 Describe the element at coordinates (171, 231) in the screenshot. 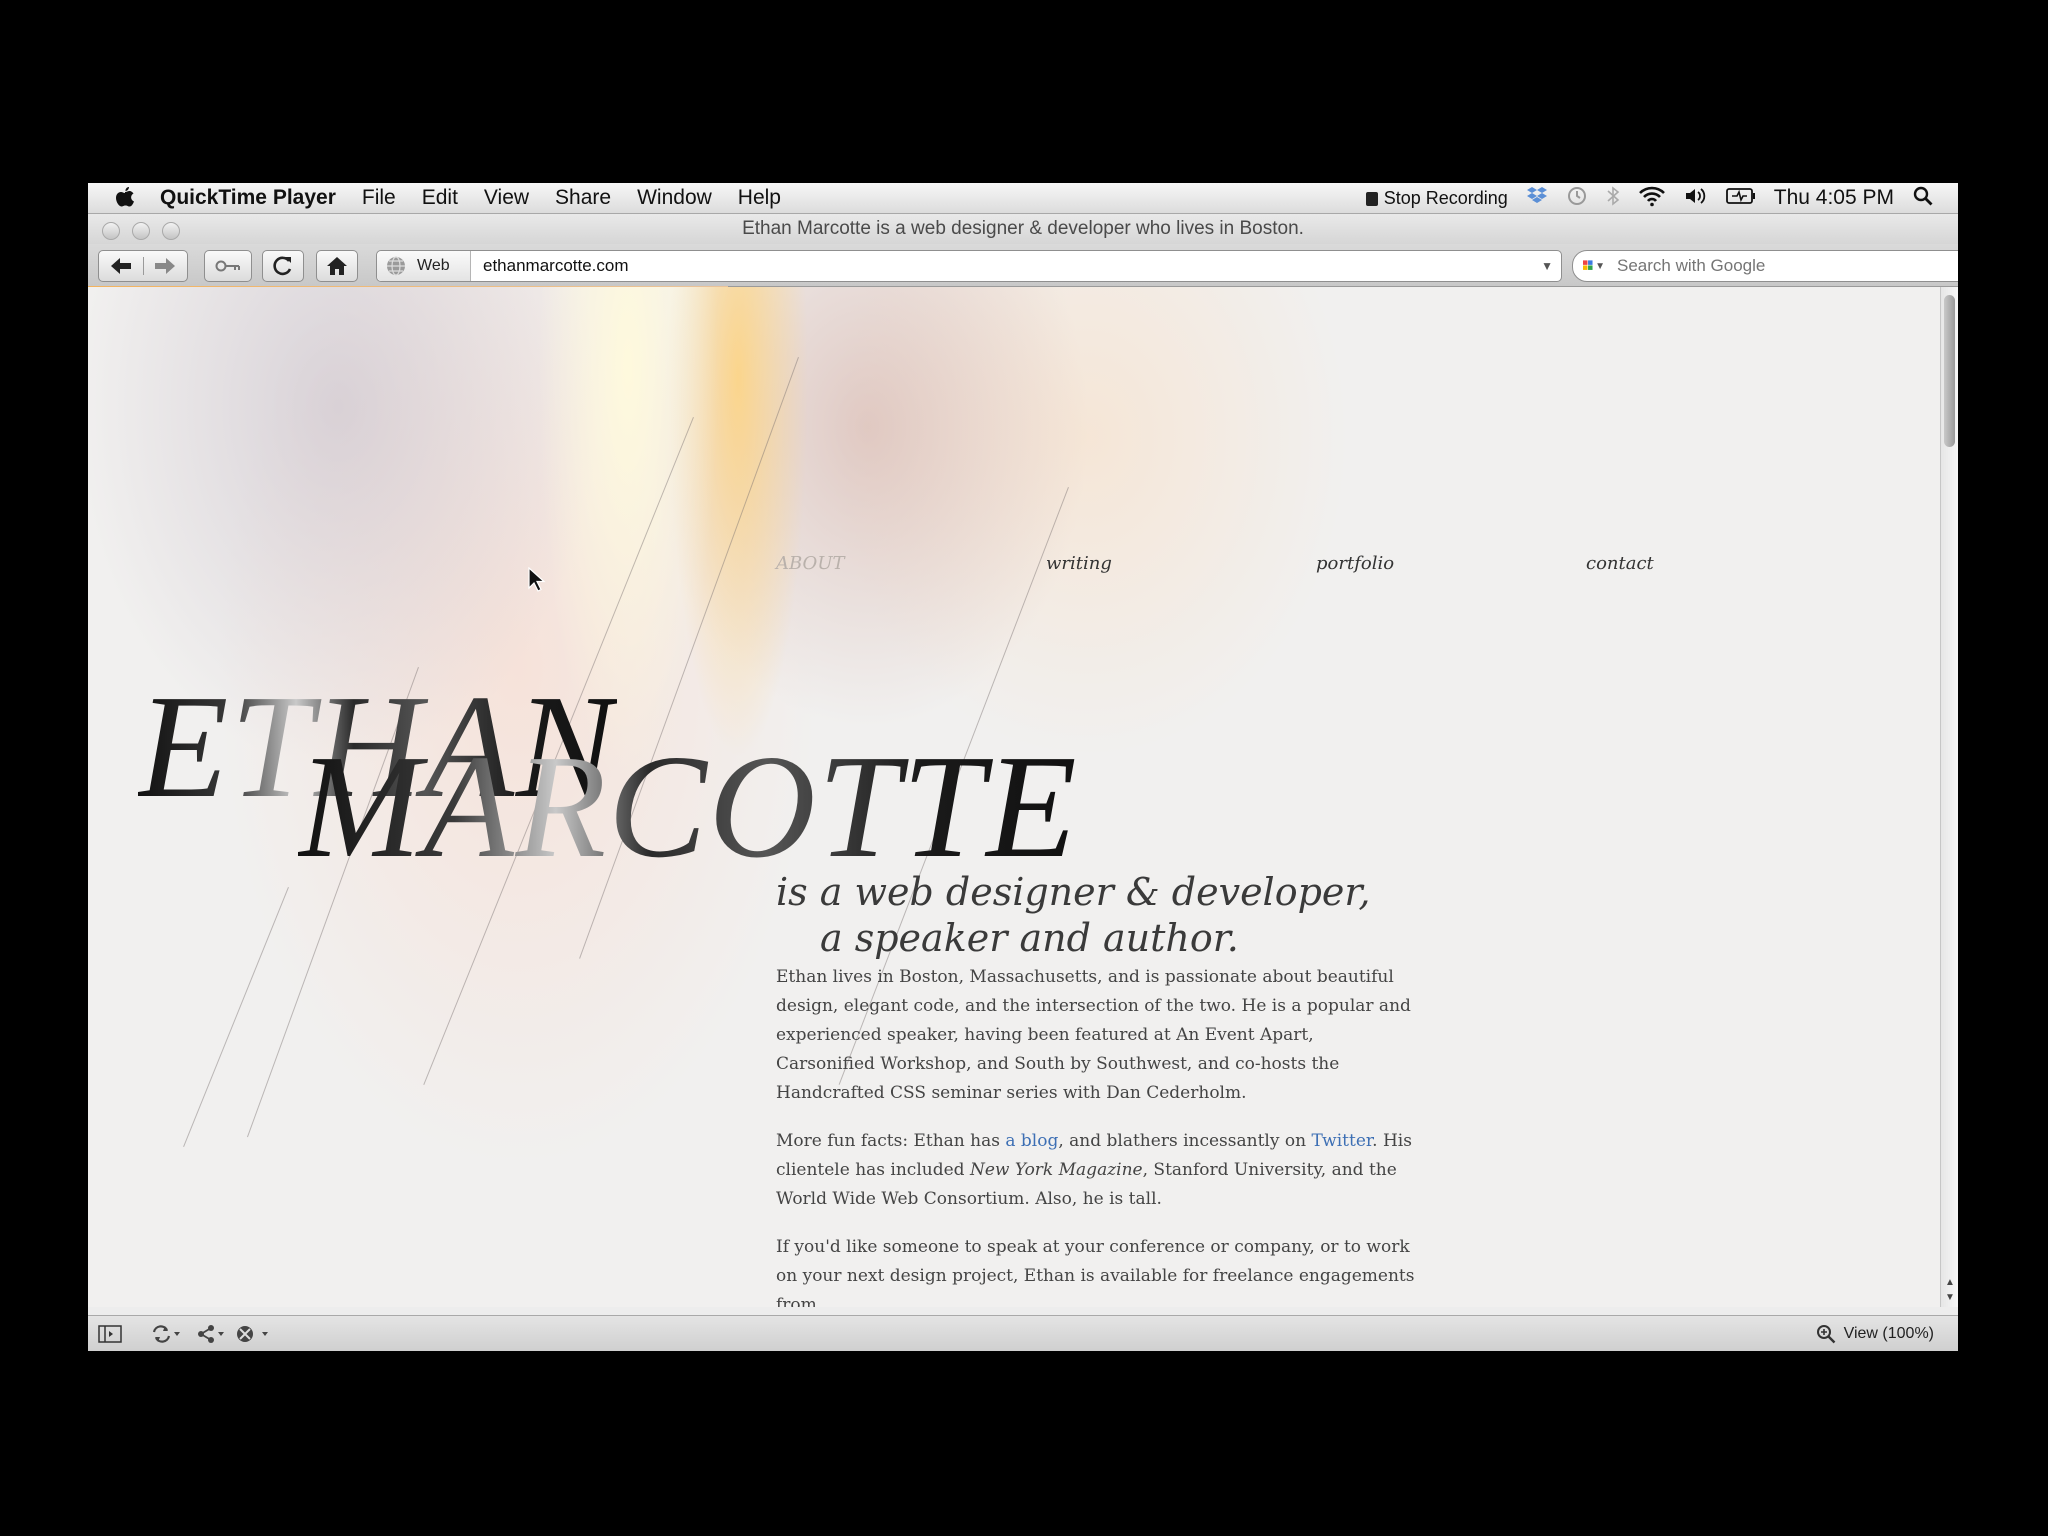

I see `zoom-window-button` at that location.